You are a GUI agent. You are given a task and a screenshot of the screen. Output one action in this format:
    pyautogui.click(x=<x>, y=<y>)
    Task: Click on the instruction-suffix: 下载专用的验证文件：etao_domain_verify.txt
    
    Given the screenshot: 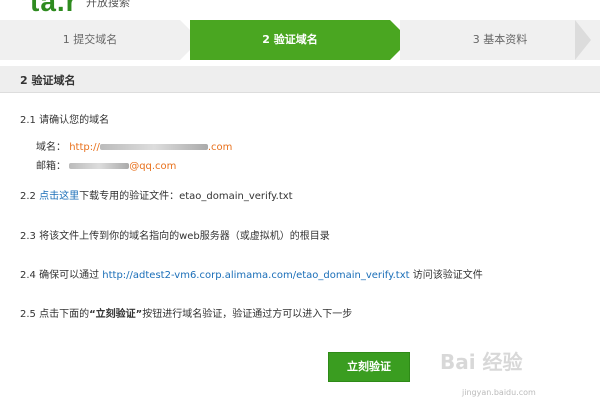 What is the action you would take?
    pyautogui.click(x=186, y=196)
    